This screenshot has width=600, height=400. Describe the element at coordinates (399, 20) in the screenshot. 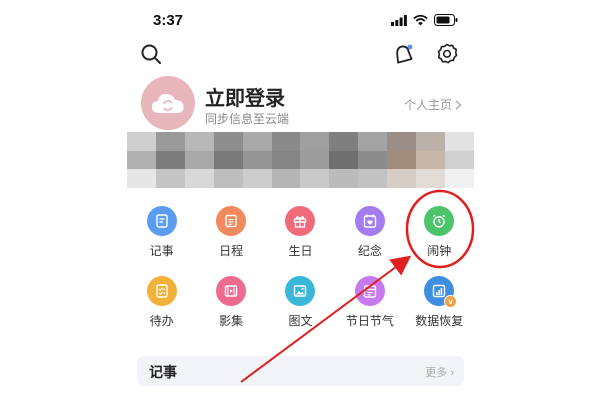

I see `signal-icon` at that location.